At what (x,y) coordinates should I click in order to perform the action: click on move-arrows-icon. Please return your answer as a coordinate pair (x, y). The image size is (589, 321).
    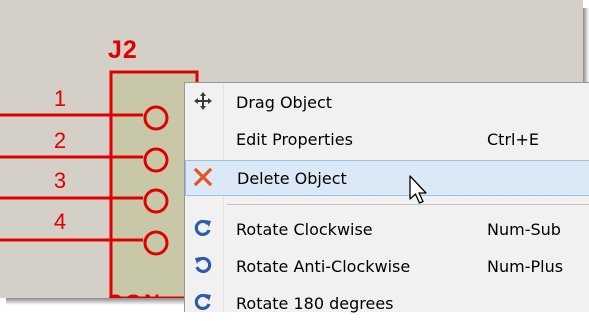
    Looking at the image, I should click on (203, 101).